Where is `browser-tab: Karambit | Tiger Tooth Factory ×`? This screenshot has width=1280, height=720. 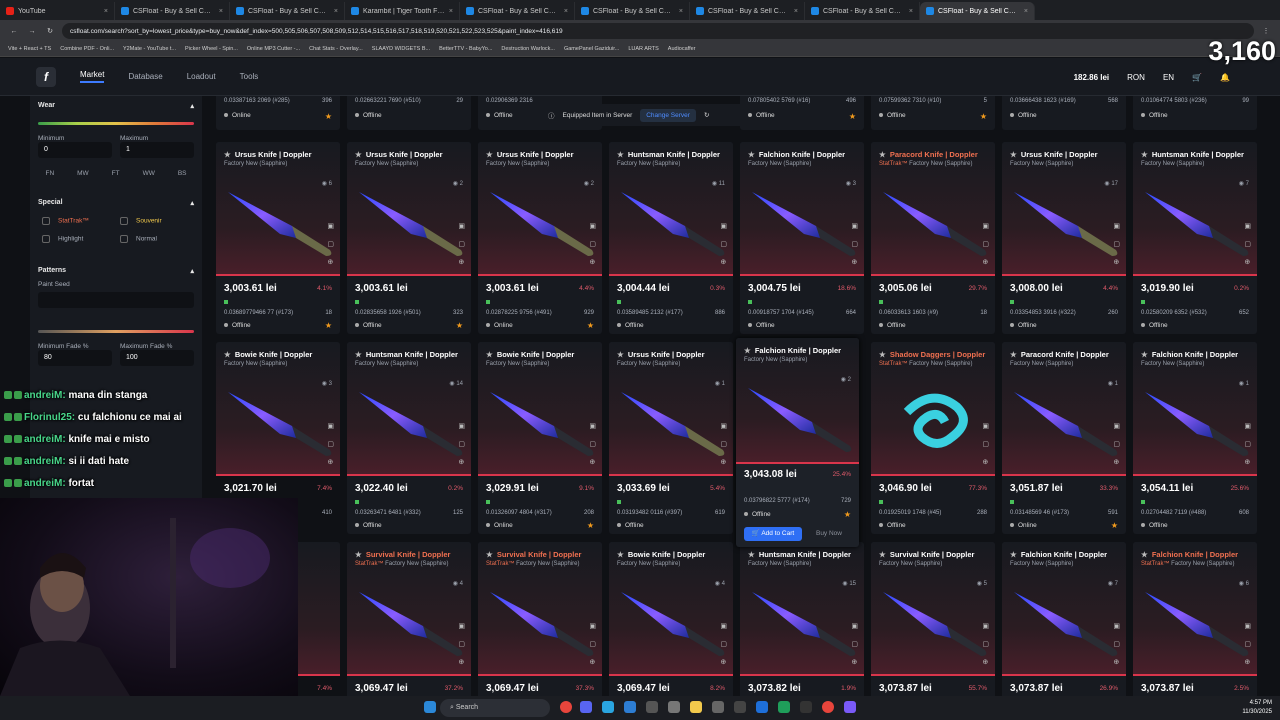
browser-tab: Karambit | Tiger Tooth Factory × is located at coordinates (402, 11).